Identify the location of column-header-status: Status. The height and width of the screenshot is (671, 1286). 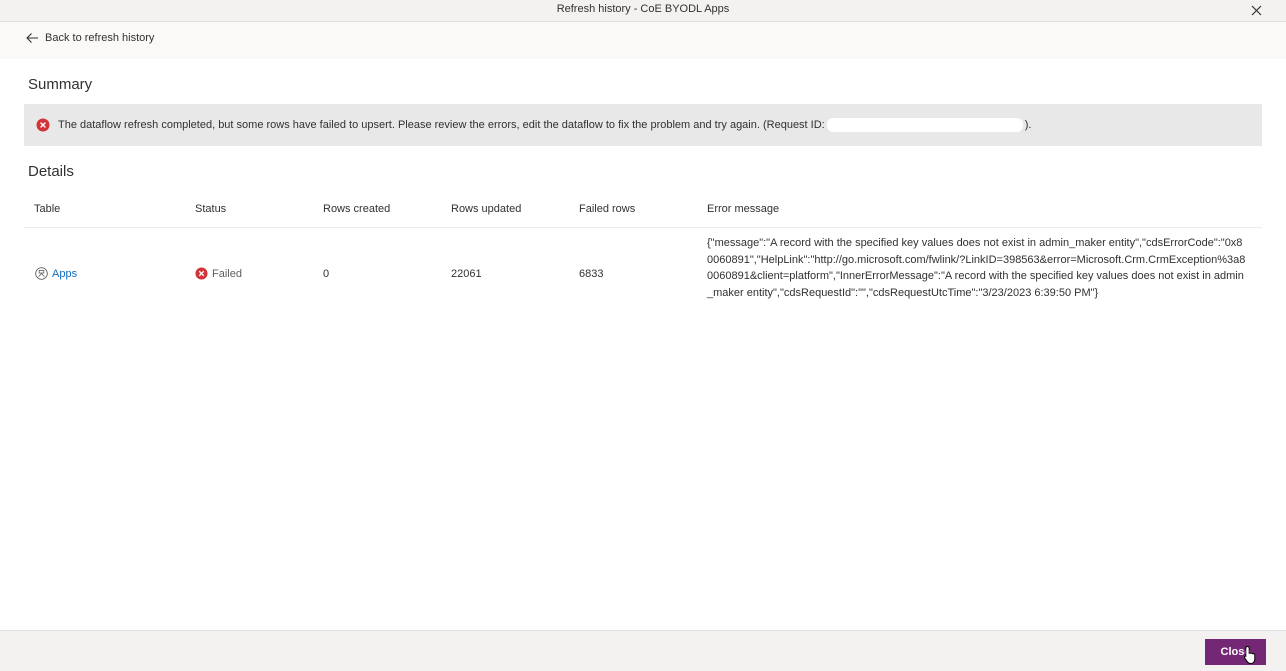
(211, 209).